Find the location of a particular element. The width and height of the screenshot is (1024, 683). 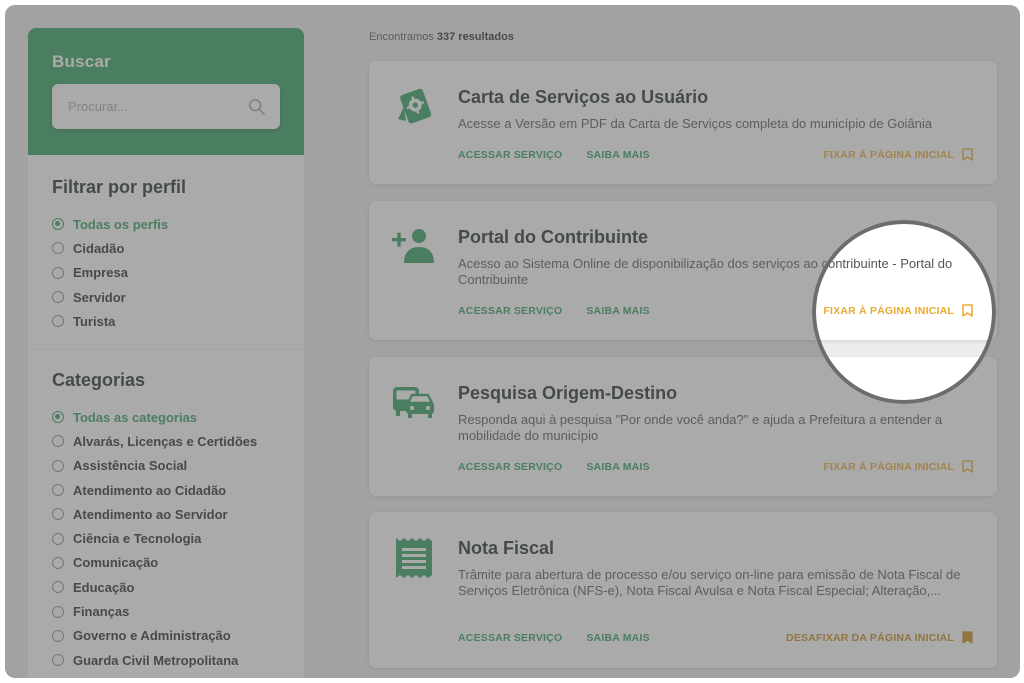

perfil-option: Empresa is located at coordinates (166, 273).